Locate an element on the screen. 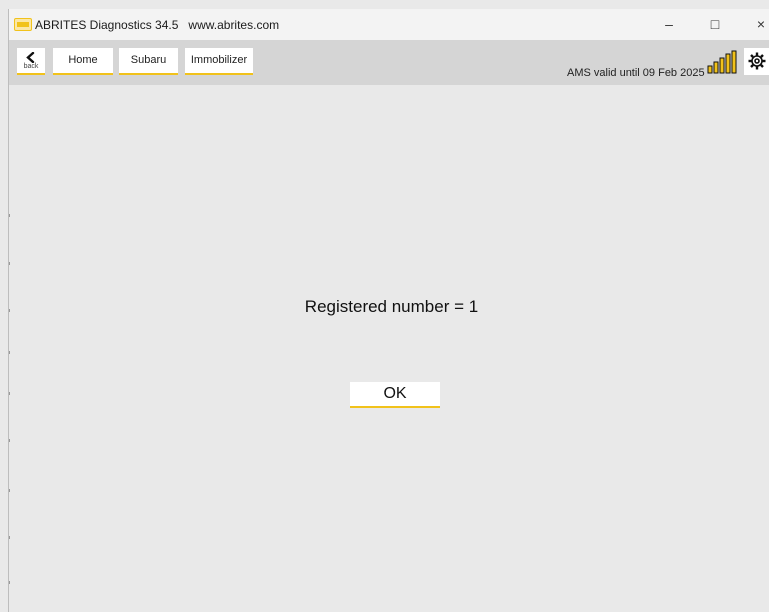 This screenshot has height=612, width=769. minimize-button: – is located at coordinates (669, 24).